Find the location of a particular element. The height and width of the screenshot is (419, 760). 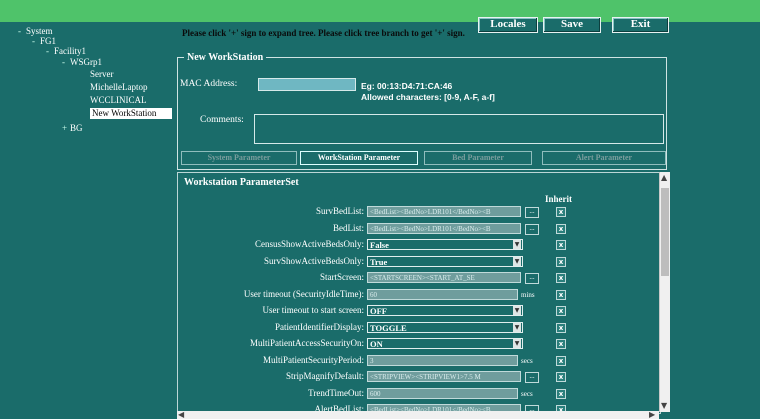

parameter-select: TOGGLE is located at coordinates (445, 327).